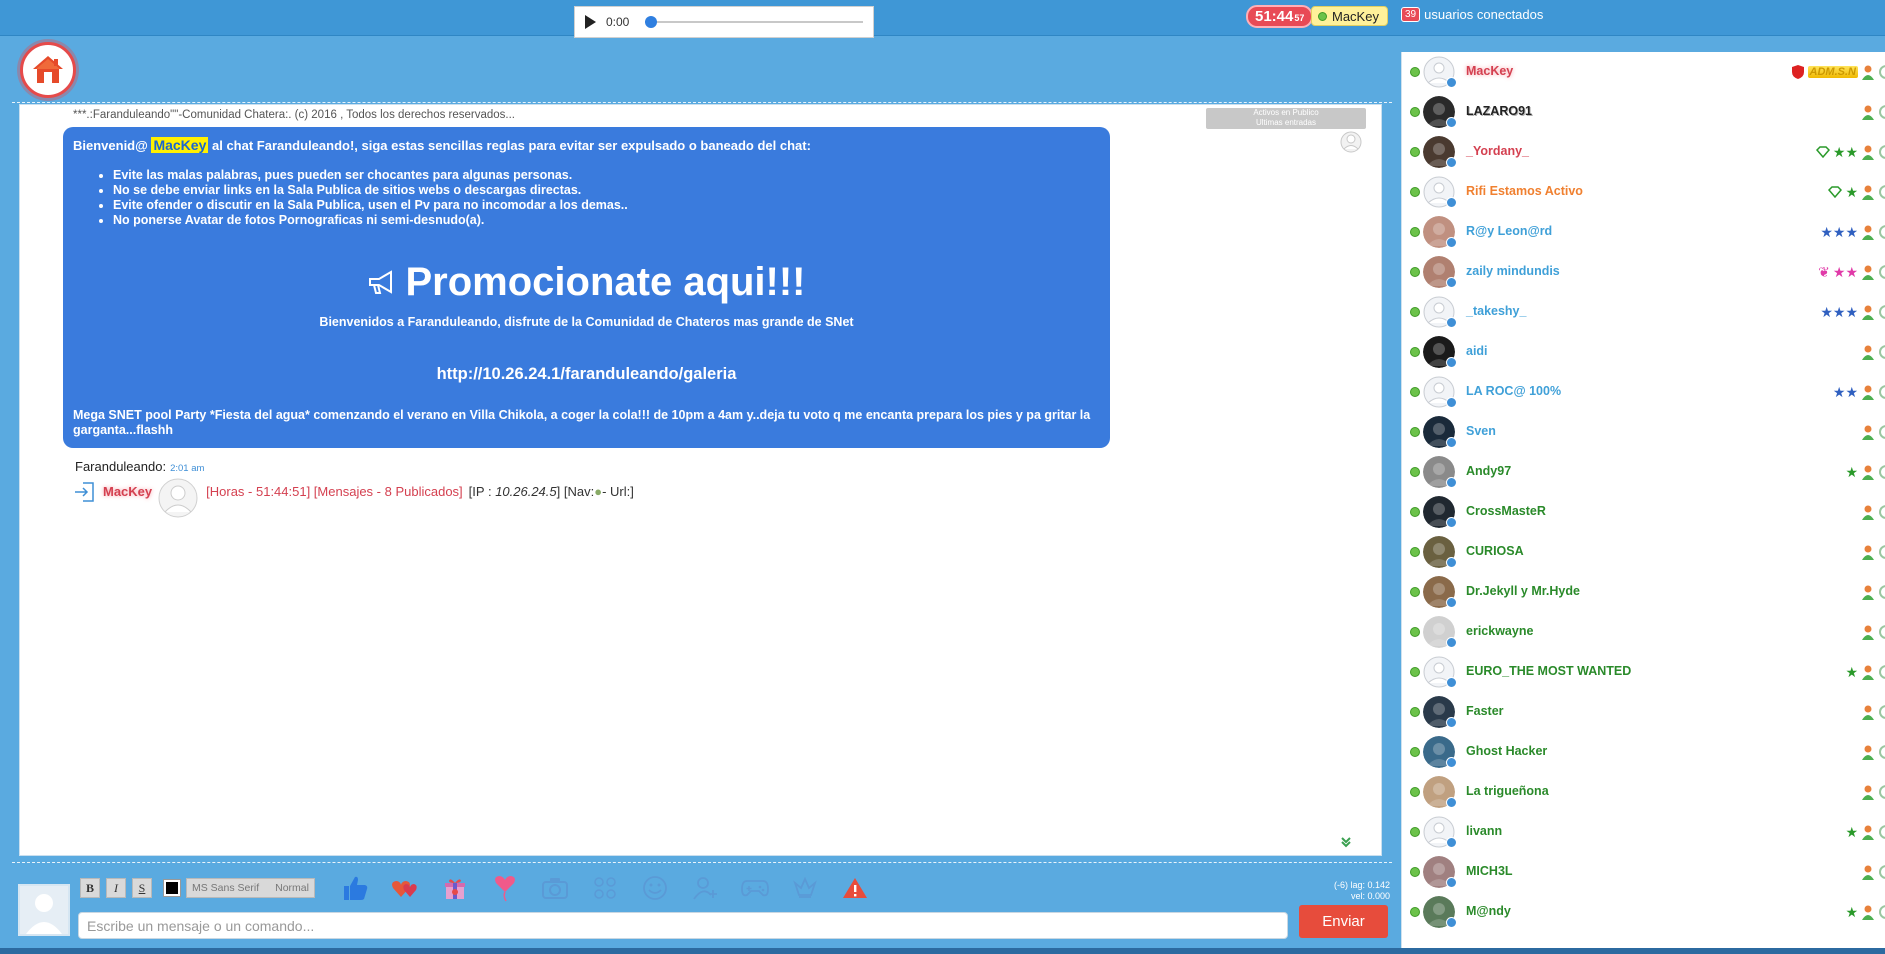 The height and width of the screenshot is (954, 1885). Describe the element at coordinates (1643, 232) in the screenshot. I see `user-list-item: R@y Leon@rd ★★★` at that location.